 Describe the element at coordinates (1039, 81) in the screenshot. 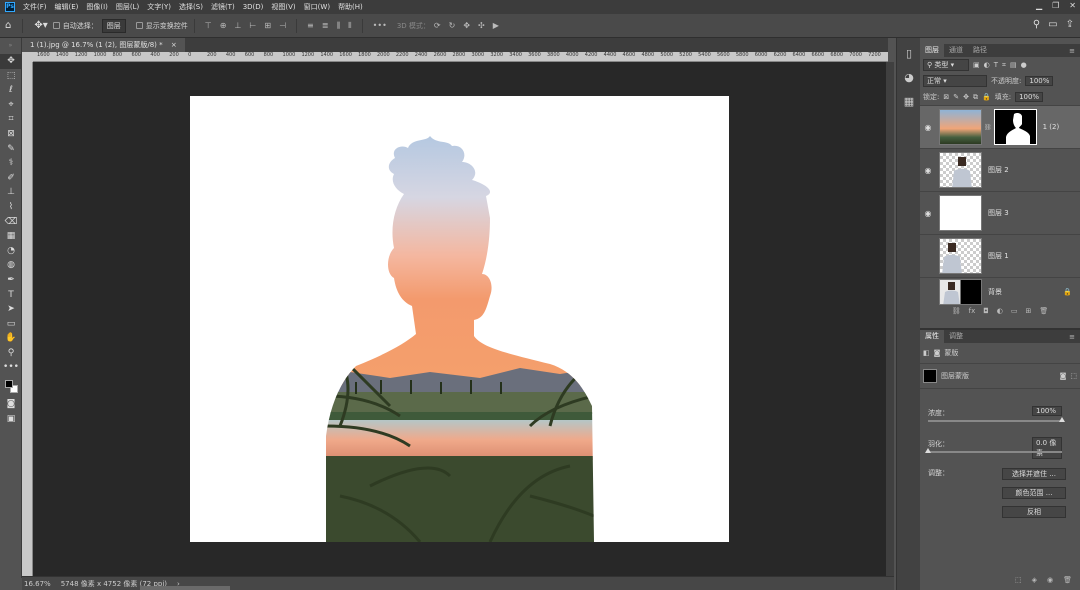

I see `opacity-input: 100%` at that location.